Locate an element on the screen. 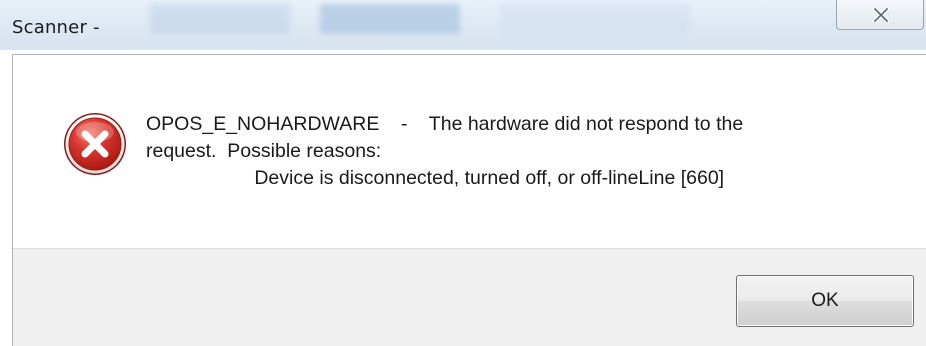 Image resolution: width=926 pixels, height=346 pixels. message-line: request. Possible reasons: is located at coordinates (264, 151).